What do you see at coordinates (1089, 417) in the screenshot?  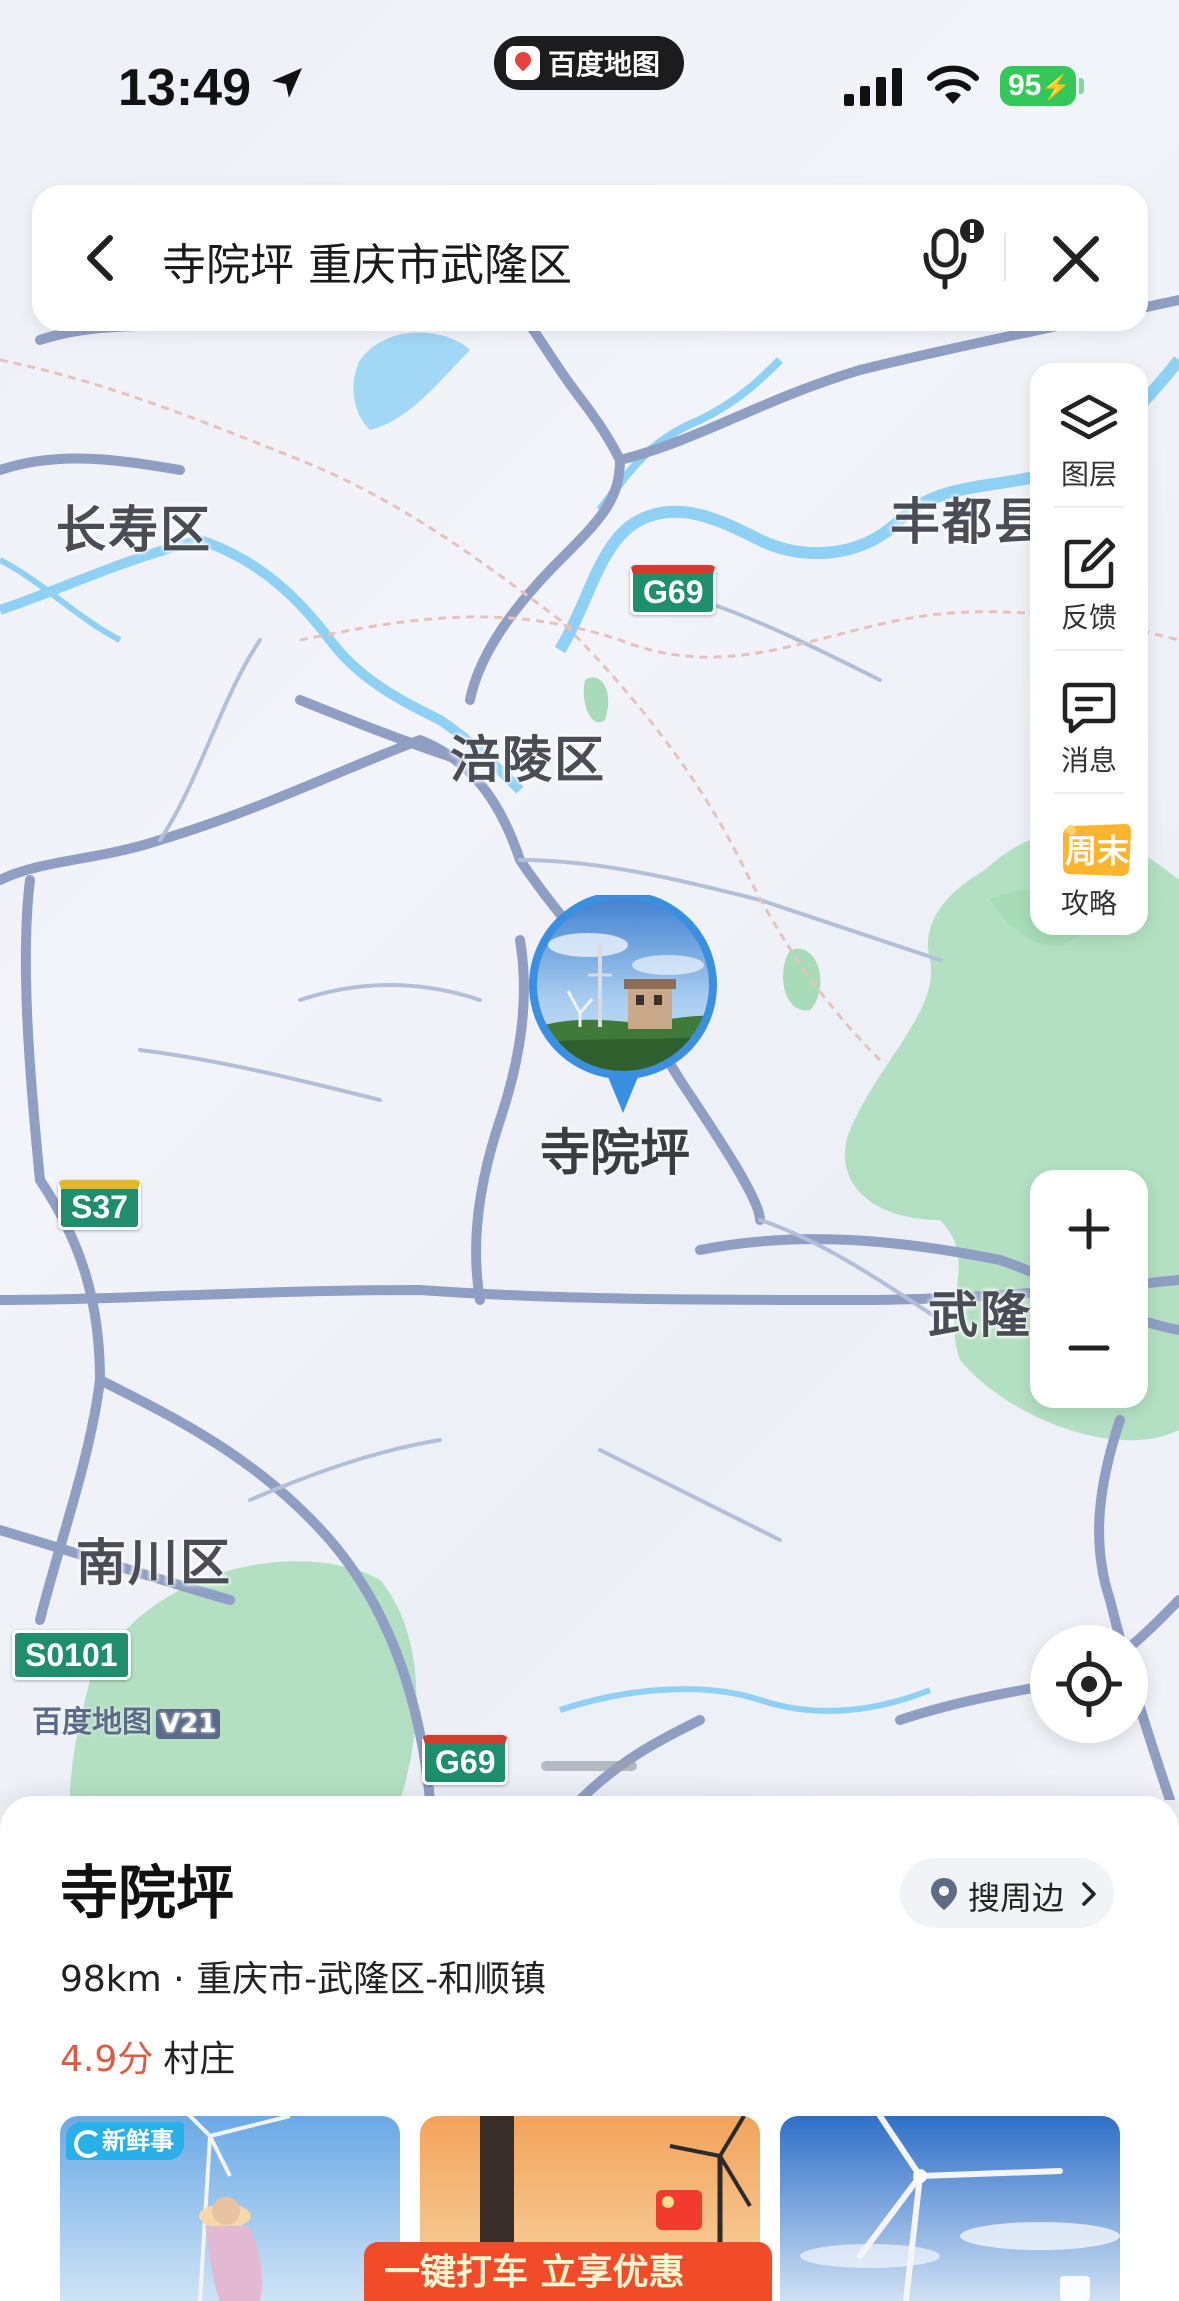 I see `layers-icon` at bounding box center [1089, 417].